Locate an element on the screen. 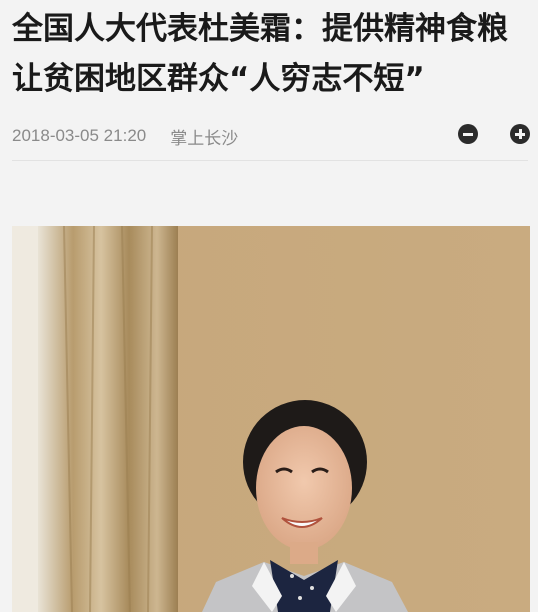 The image size is (538, 612). minus-circle-icon is located at coordinates (468, 134).